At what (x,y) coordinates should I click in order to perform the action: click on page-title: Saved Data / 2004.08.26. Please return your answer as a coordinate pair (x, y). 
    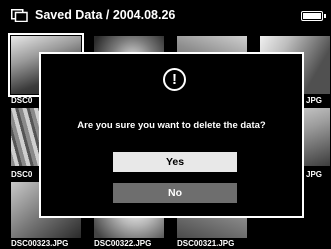
    Looking at the image, I should click on (105, 15).